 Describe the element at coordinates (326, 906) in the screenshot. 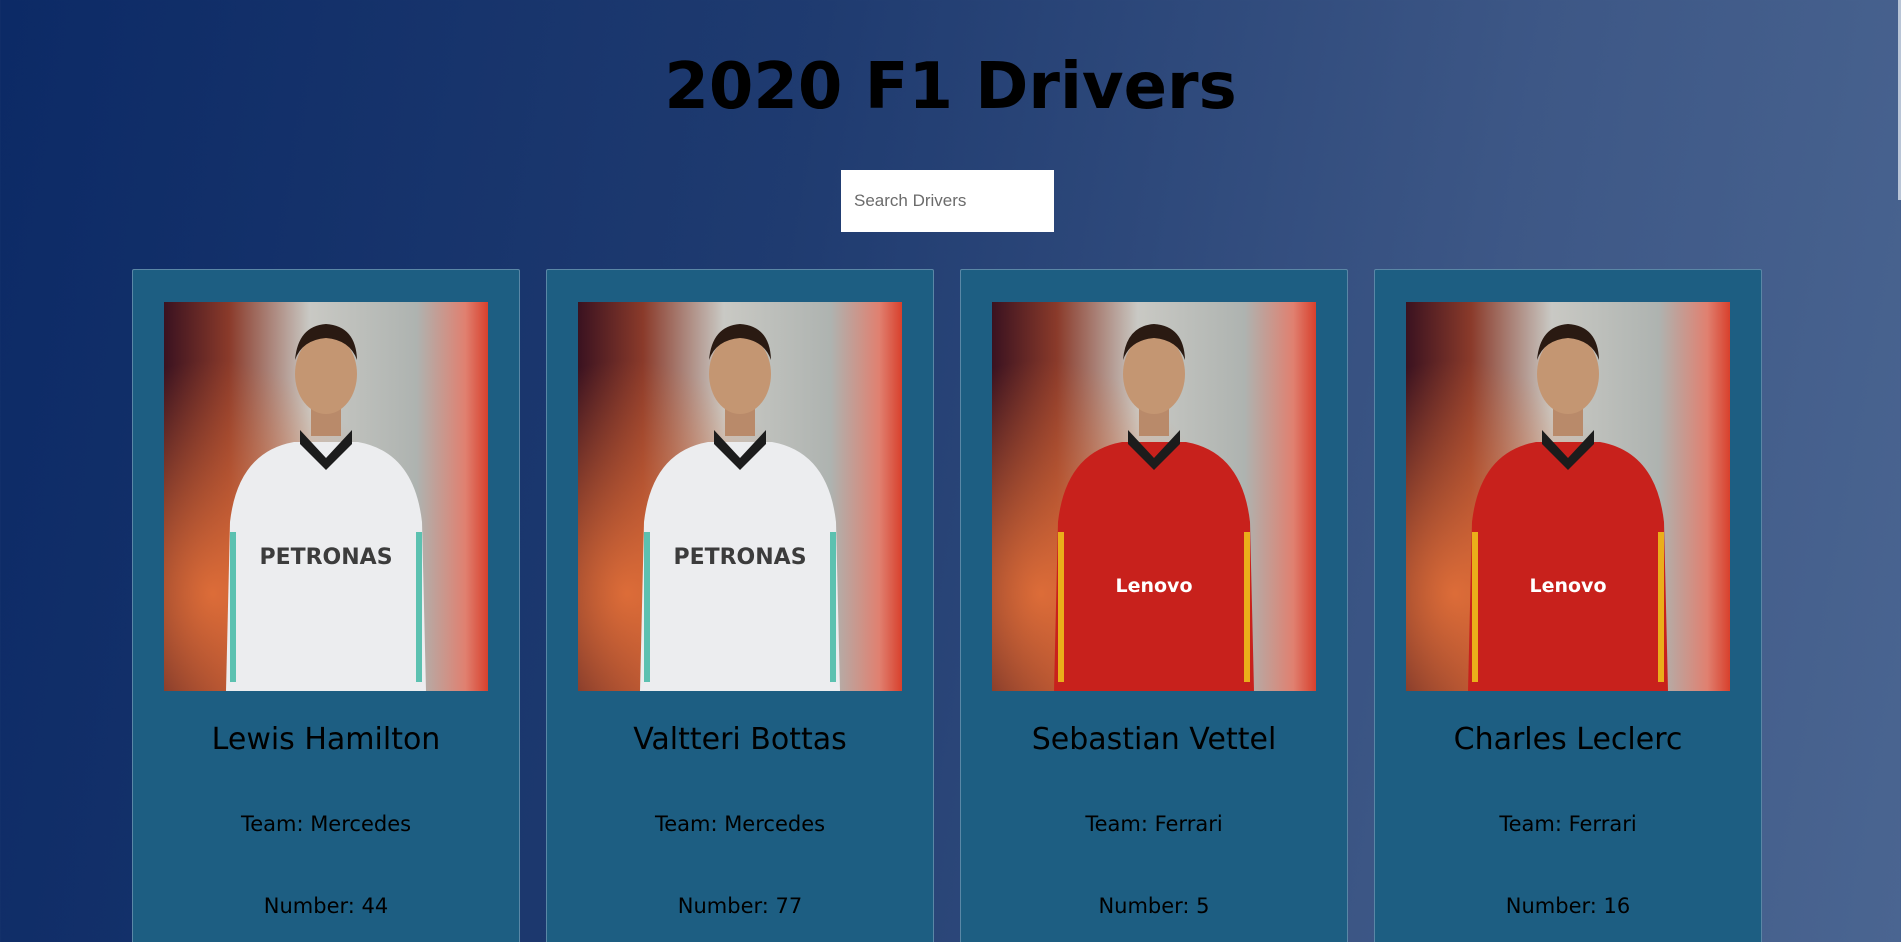

I see `driver-number: Number: 44` at that location.